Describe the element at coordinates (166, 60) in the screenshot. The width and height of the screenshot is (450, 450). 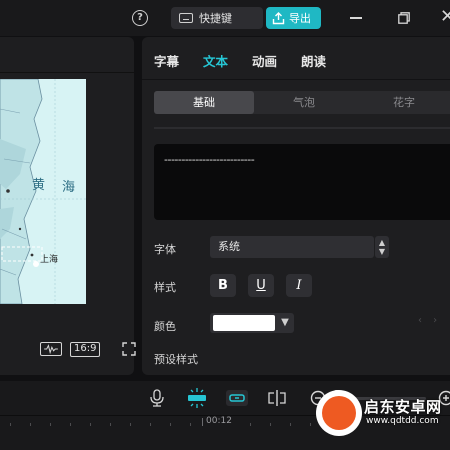
I see `tab-subtitle: 字幕` at that location.